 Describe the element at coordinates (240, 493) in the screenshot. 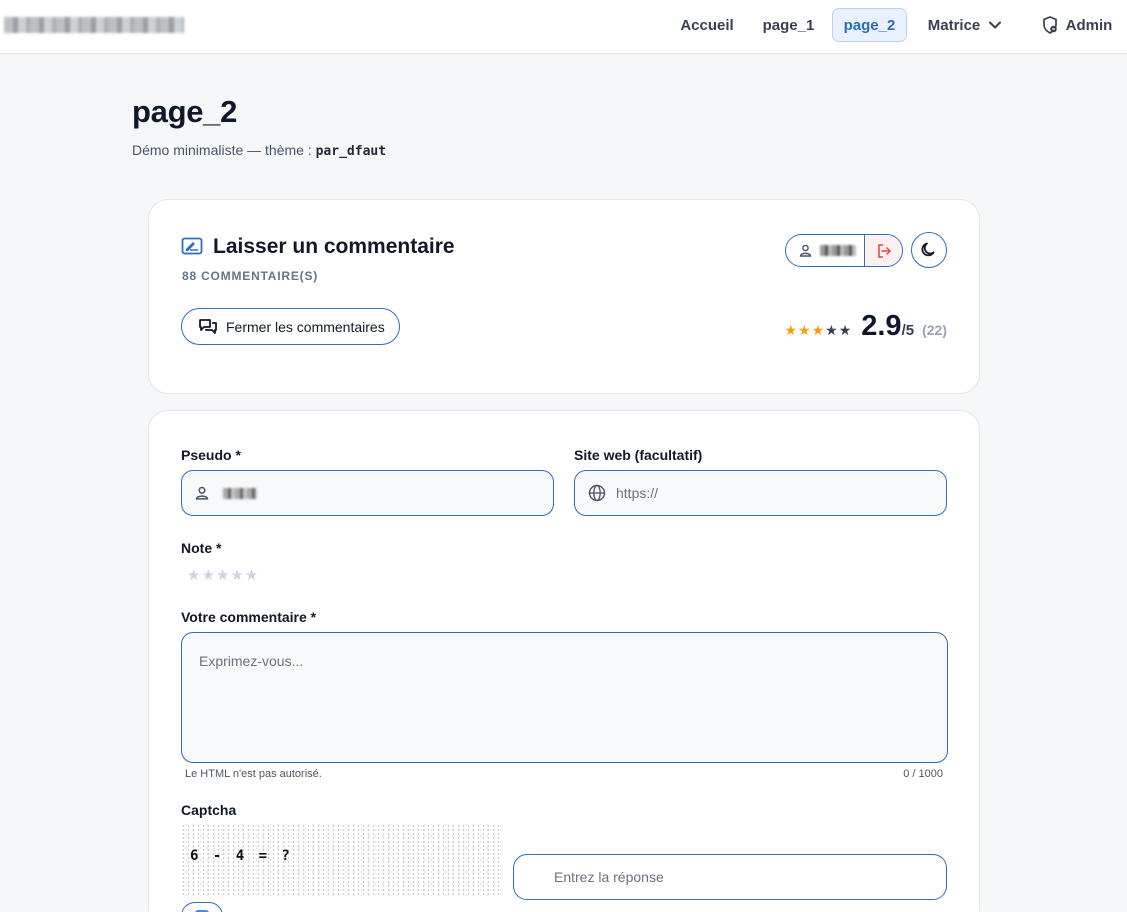

I see `pseudo-value-redacted` at that location.